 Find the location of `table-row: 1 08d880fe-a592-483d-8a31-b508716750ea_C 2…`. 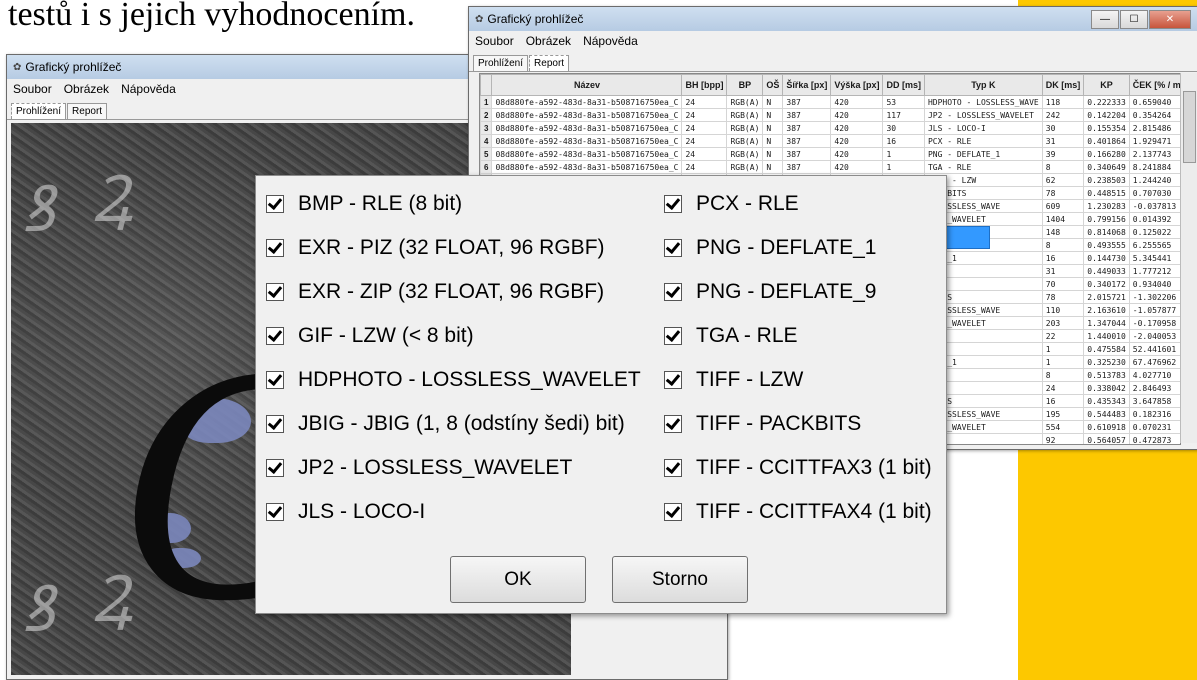

table-row: 1 08d880fe-a592-483d-8a31-b508716750ea_C 2… is located at coordinates (830, 102).